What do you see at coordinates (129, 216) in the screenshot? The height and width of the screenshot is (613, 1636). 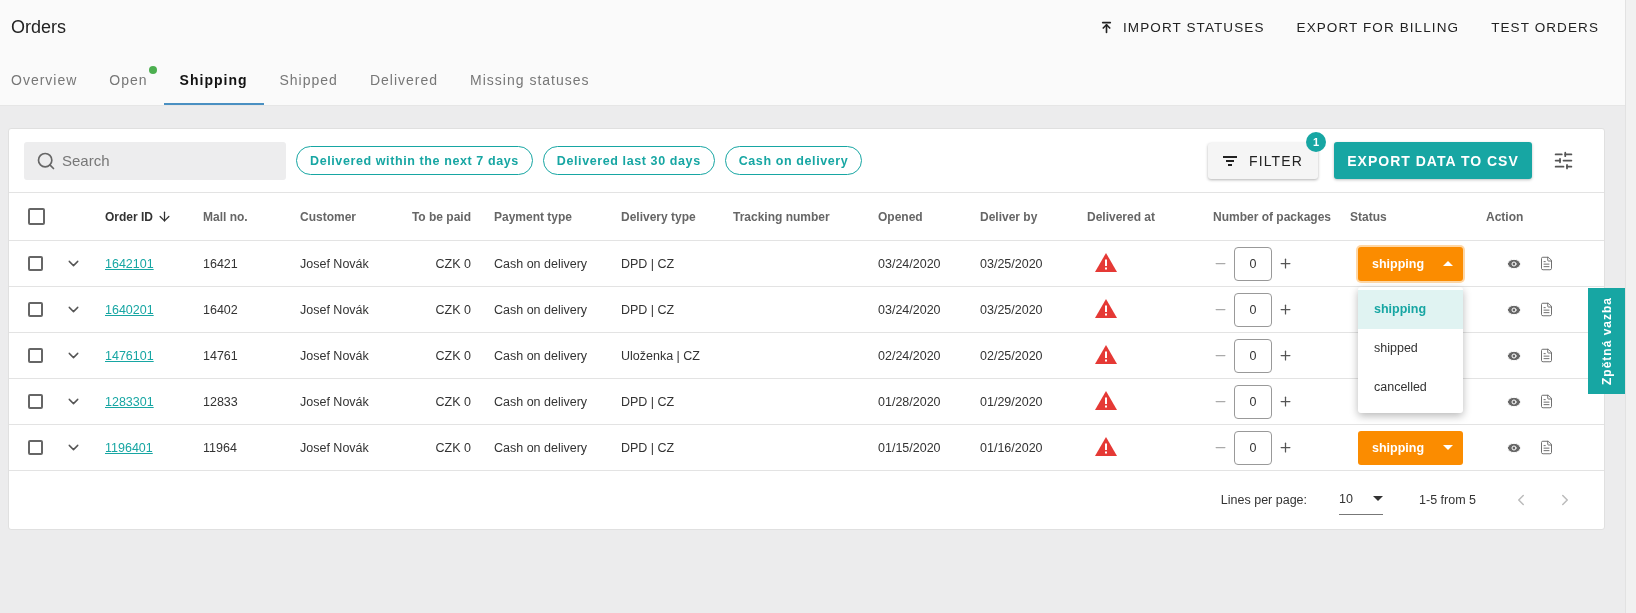 I see `column-header: Order ID` at bounding box center [129, 216].